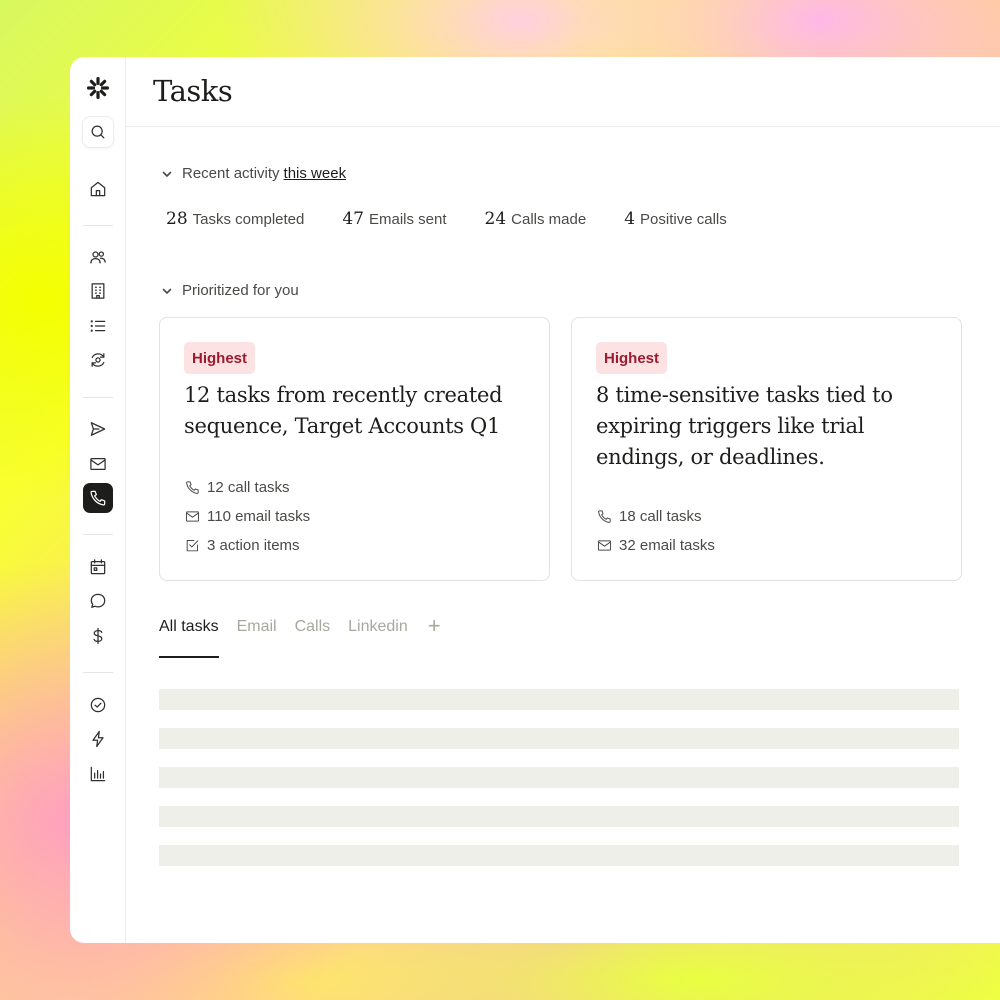 The width and height of the screenshot is (1000, 1000). I want to click on sidebar-item-people, so click(98, 257).